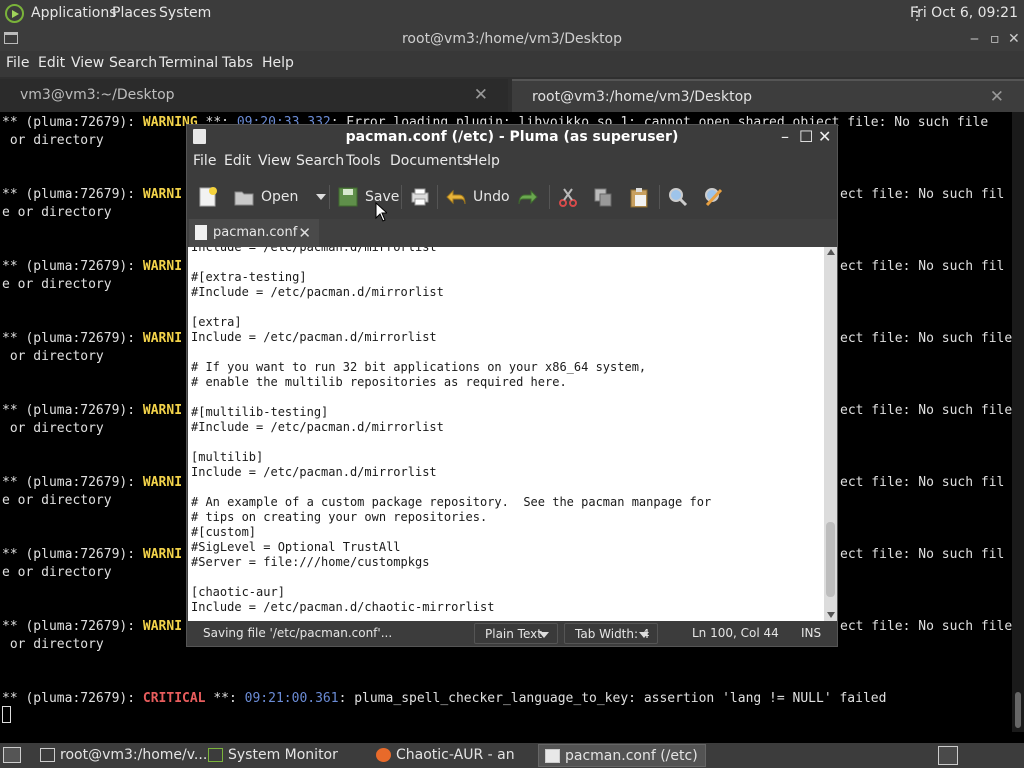 This screenshot has height=768, width=1024. I want to click on copy-icon, so click(603, 197).